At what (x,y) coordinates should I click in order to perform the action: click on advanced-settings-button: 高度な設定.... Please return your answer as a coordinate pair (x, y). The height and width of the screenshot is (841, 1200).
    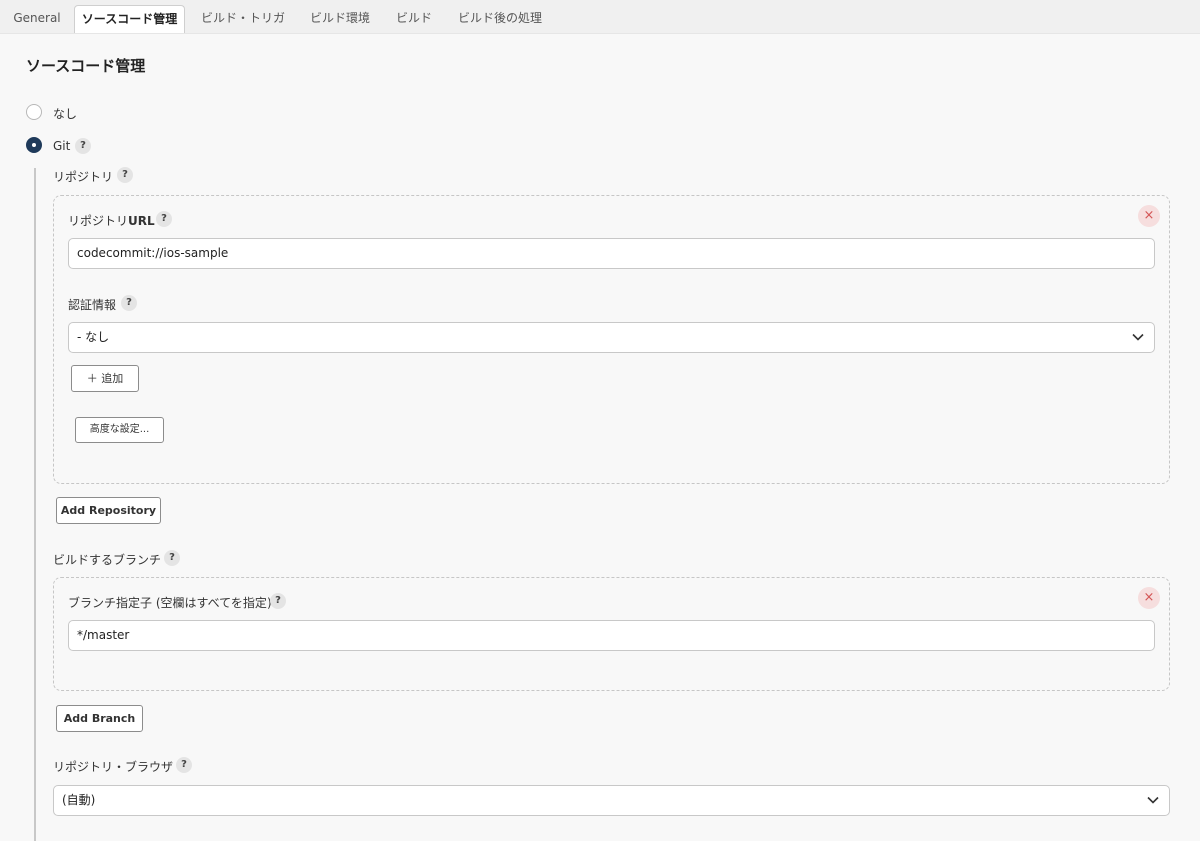
    Looking at the image, I should click on (119, 430).